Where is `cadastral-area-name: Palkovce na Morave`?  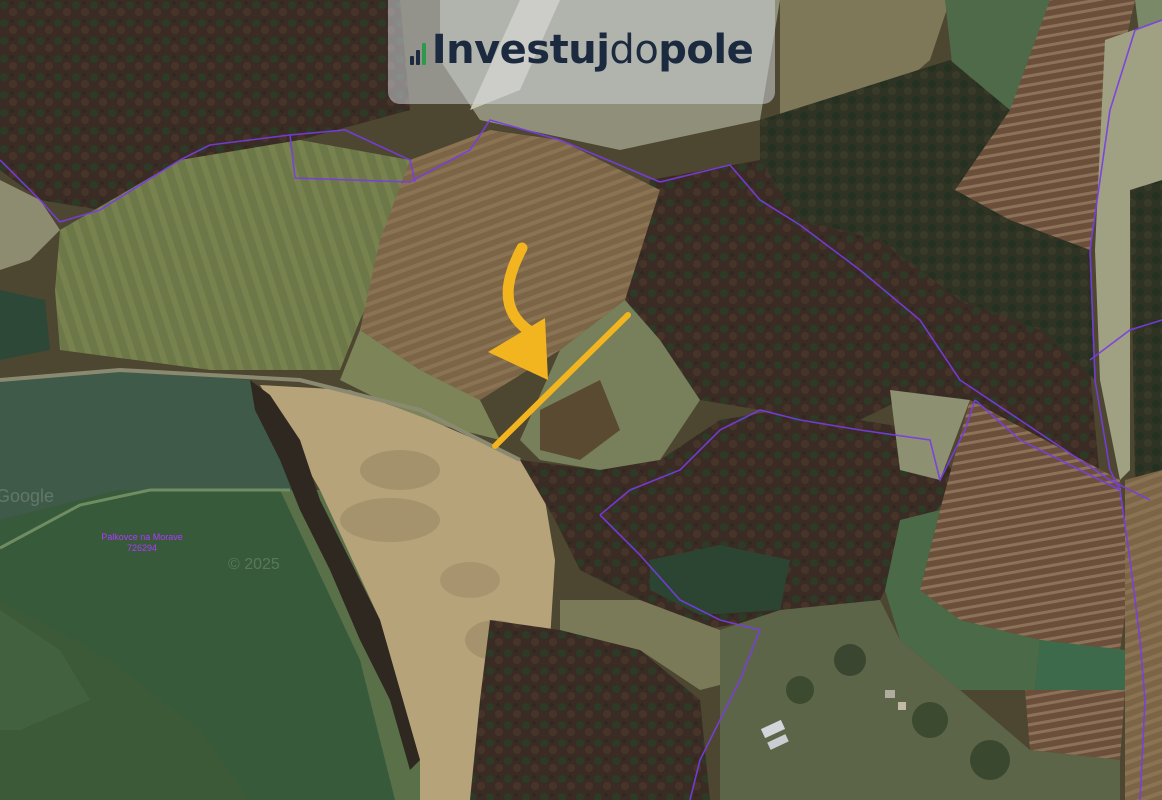 cadastral-area-name: Palkovce na Morave is located at coordinates (142, 537).